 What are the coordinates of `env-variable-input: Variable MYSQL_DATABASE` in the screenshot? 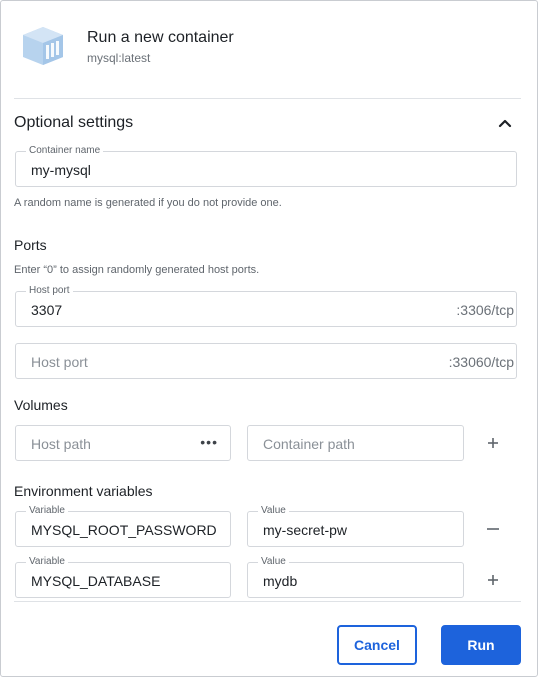 It's located at (123, 577).